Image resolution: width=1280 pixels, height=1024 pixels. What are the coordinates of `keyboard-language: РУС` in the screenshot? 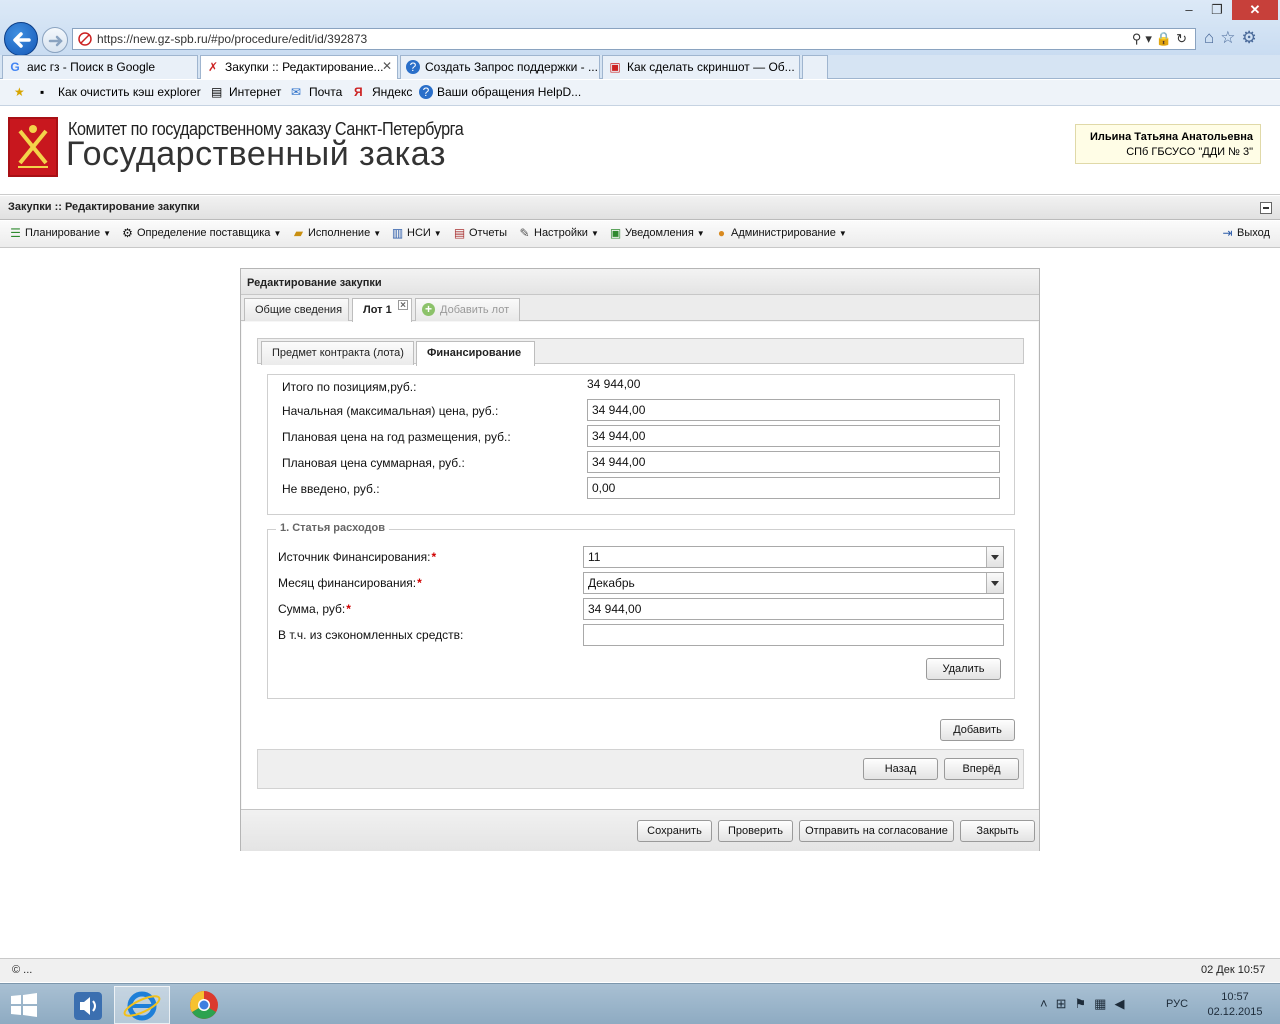 It's located at (1177, 1004).